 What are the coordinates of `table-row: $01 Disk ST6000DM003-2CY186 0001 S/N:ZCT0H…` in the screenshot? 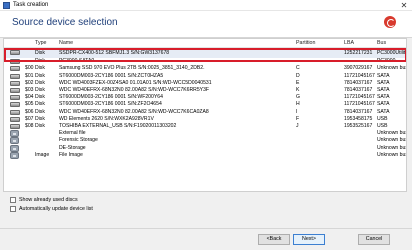 It's located at (205, 76).